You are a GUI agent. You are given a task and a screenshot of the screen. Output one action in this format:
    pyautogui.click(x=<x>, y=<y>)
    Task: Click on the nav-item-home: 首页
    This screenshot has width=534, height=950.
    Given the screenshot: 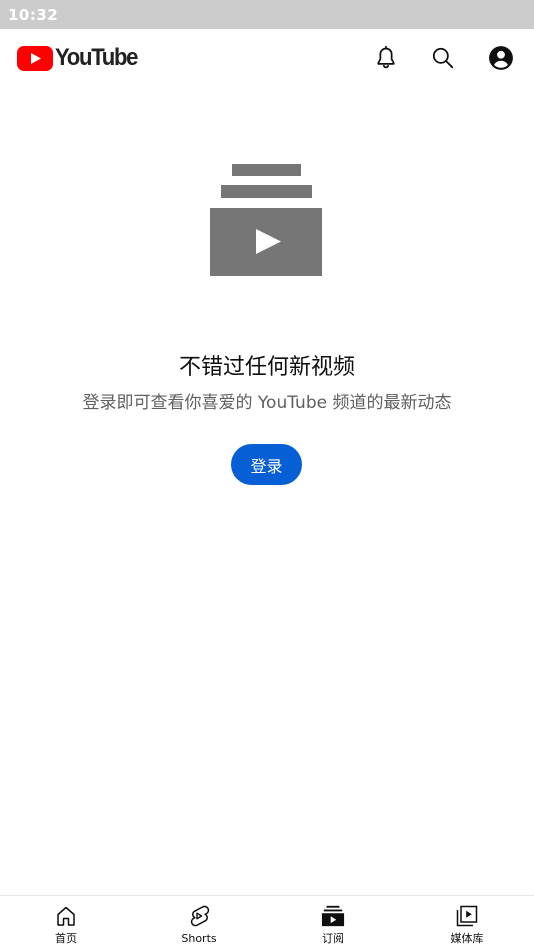 What is the action you would take?
    pyautogui.click(x=66, y=923)
    